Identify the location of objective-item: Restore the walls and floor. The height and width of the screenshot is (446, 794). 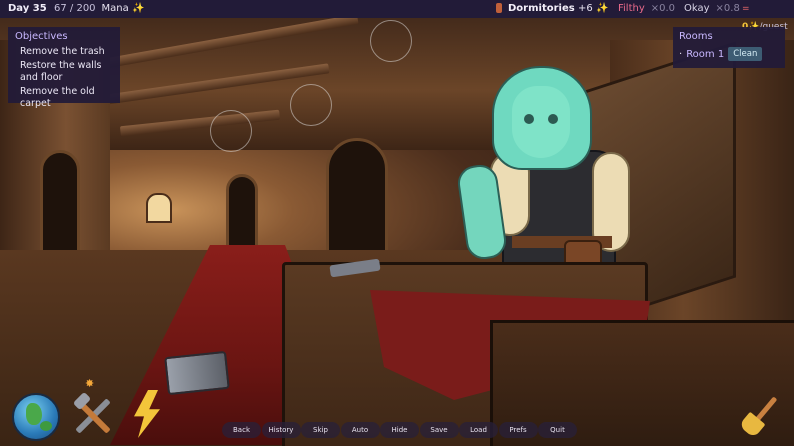
(61, 71).